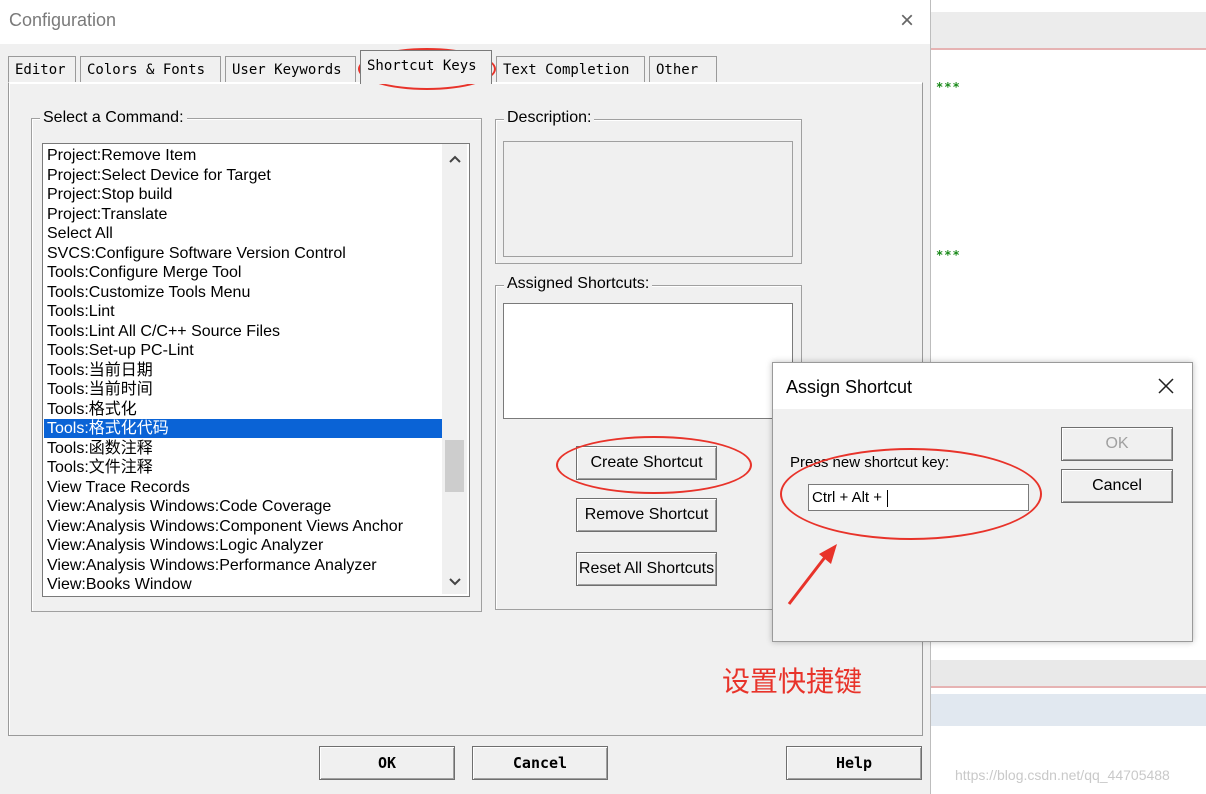  What do you see at coordinates (81, 311) in the screenshot?
I see `list-item: Tools:Lint` at bounding box center [81, 311].